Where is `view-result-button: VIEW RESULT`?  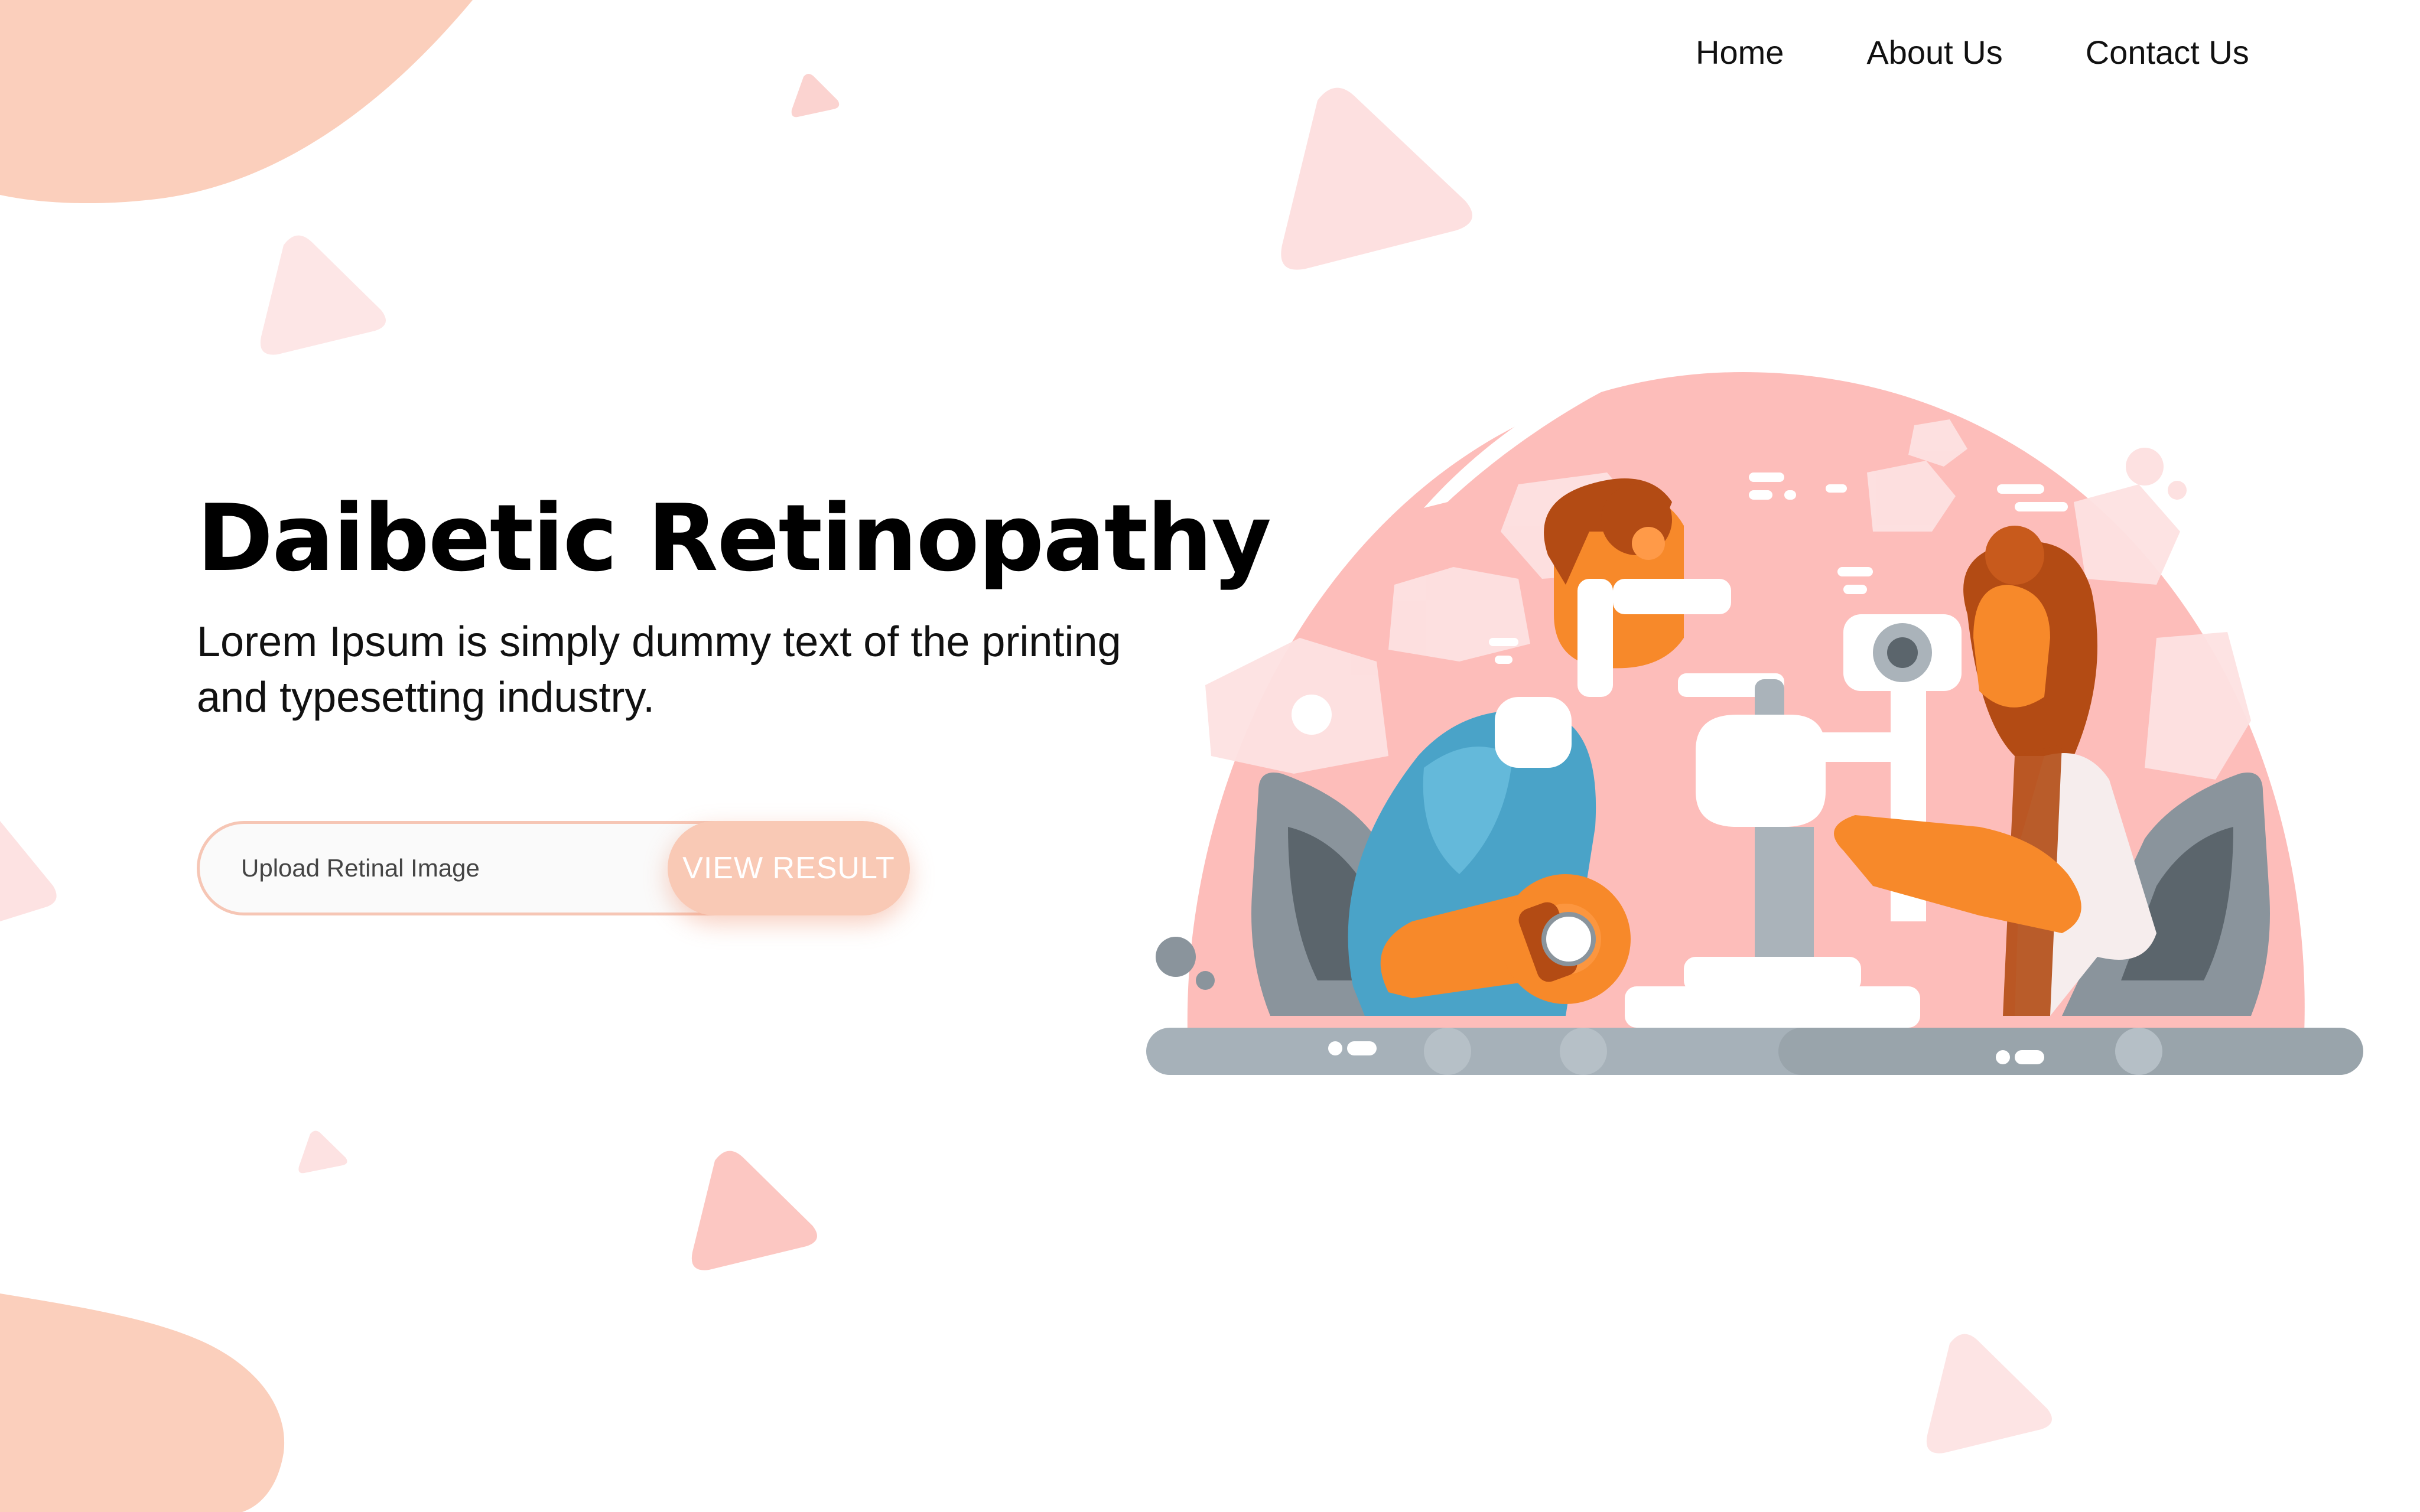
view-result-button: VIEW RESULT is located at coordinates (789, 868).